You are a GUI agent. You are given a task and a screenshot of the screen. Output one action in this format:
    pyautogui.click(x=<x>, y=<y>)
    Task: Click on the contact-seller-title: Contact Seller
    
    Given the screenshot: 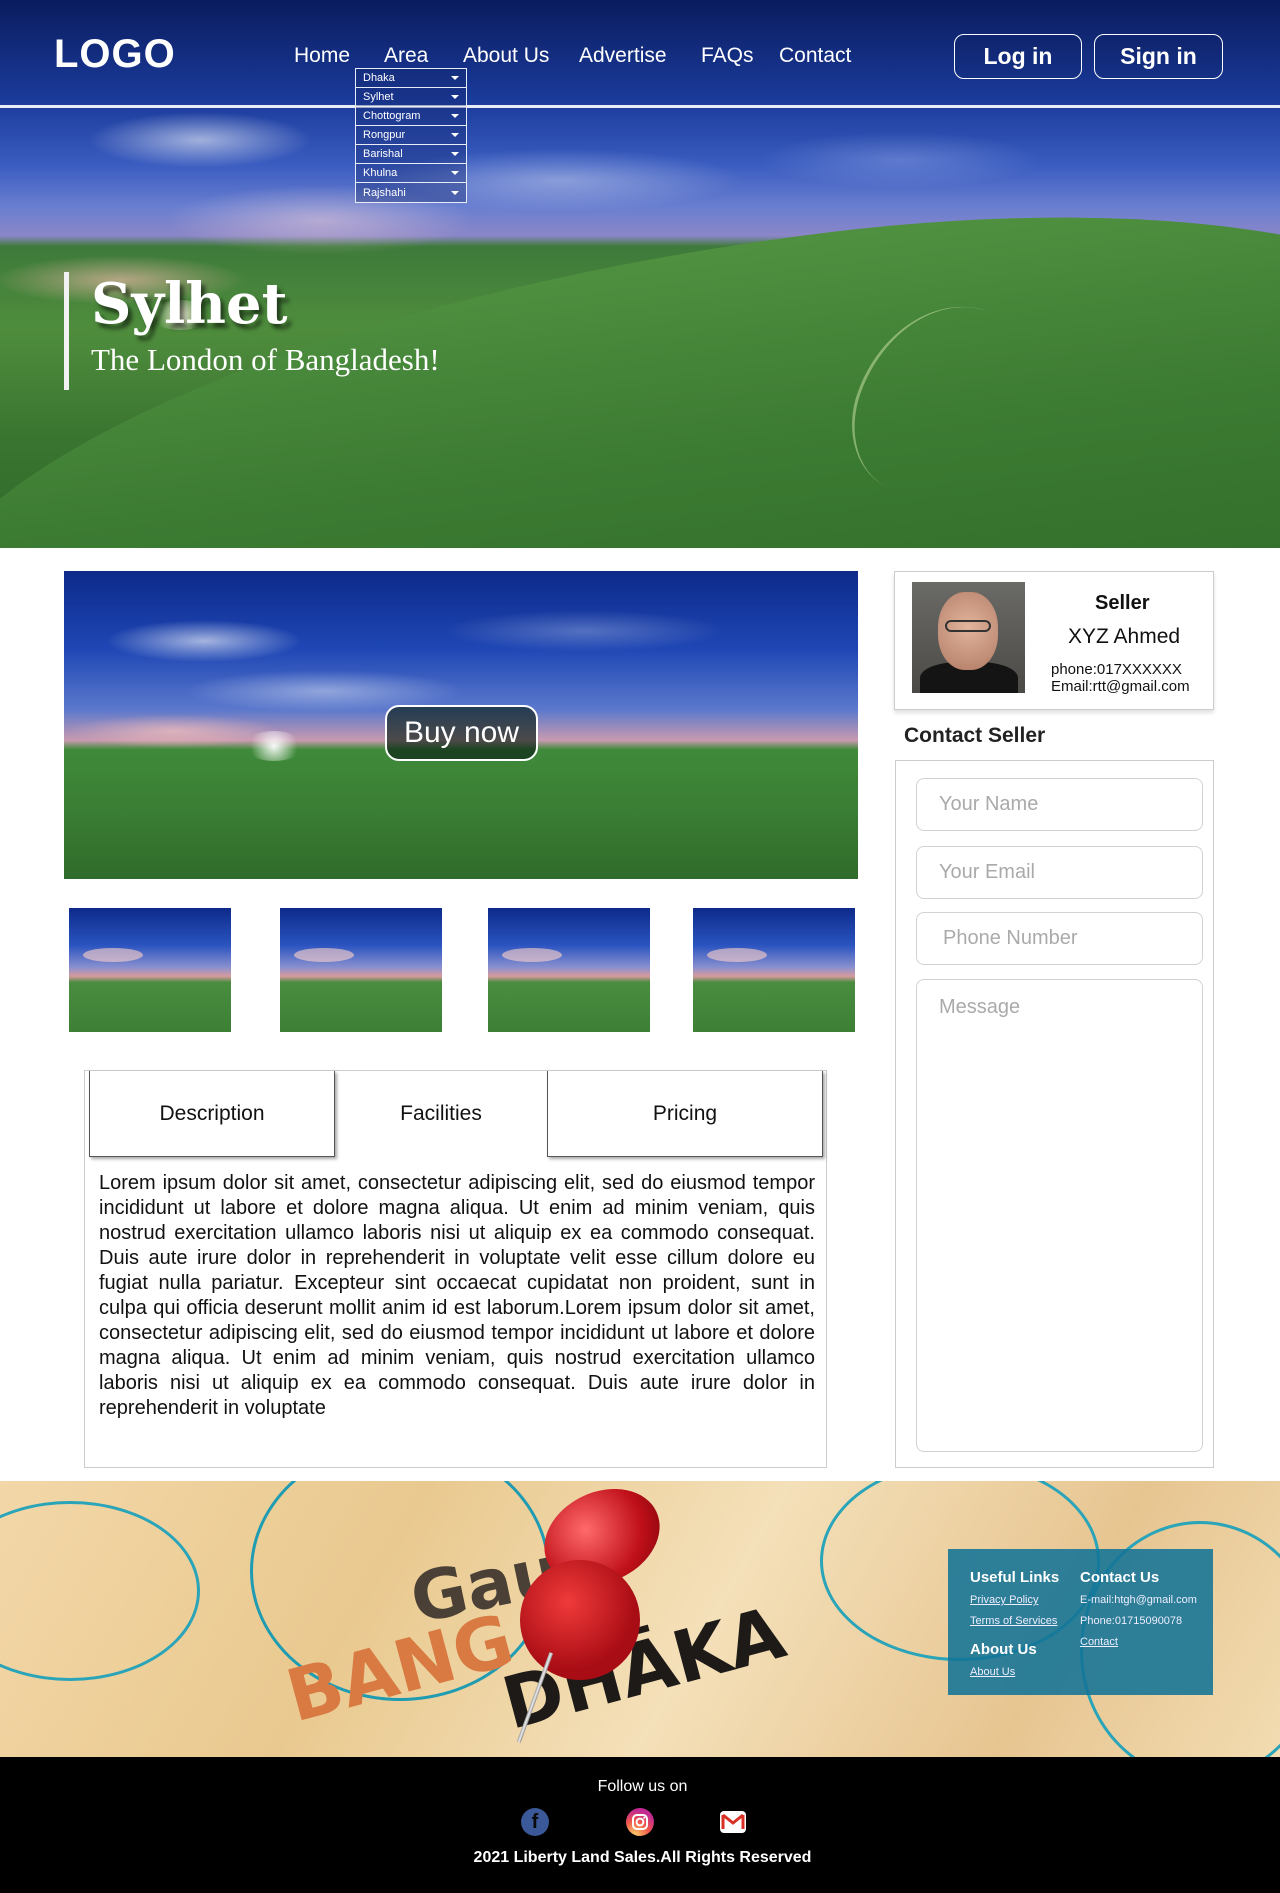 What is the action you would take?
    pyautogui.click(x=975, y=735)
    